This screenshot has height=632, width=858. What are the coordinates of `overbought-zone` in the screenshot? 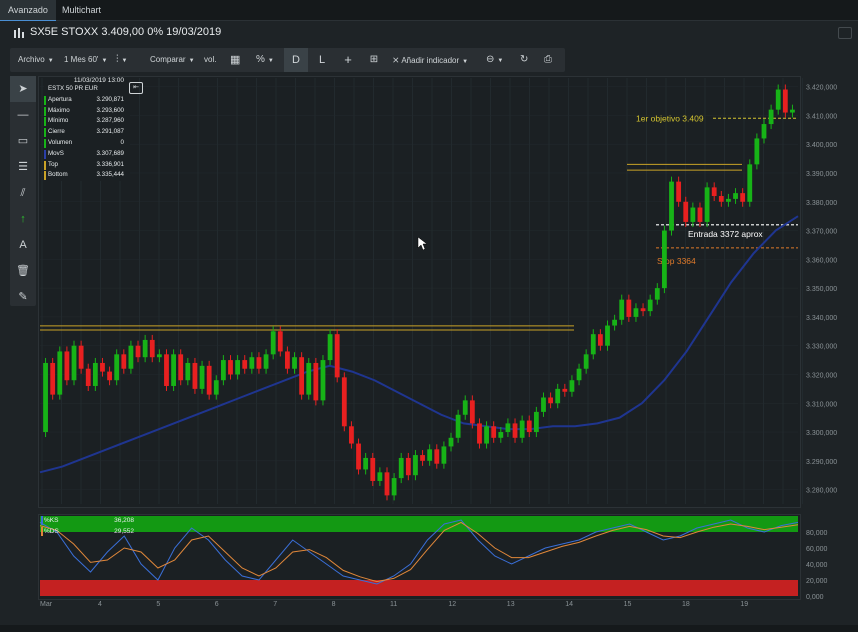 It's located at (419, 524).